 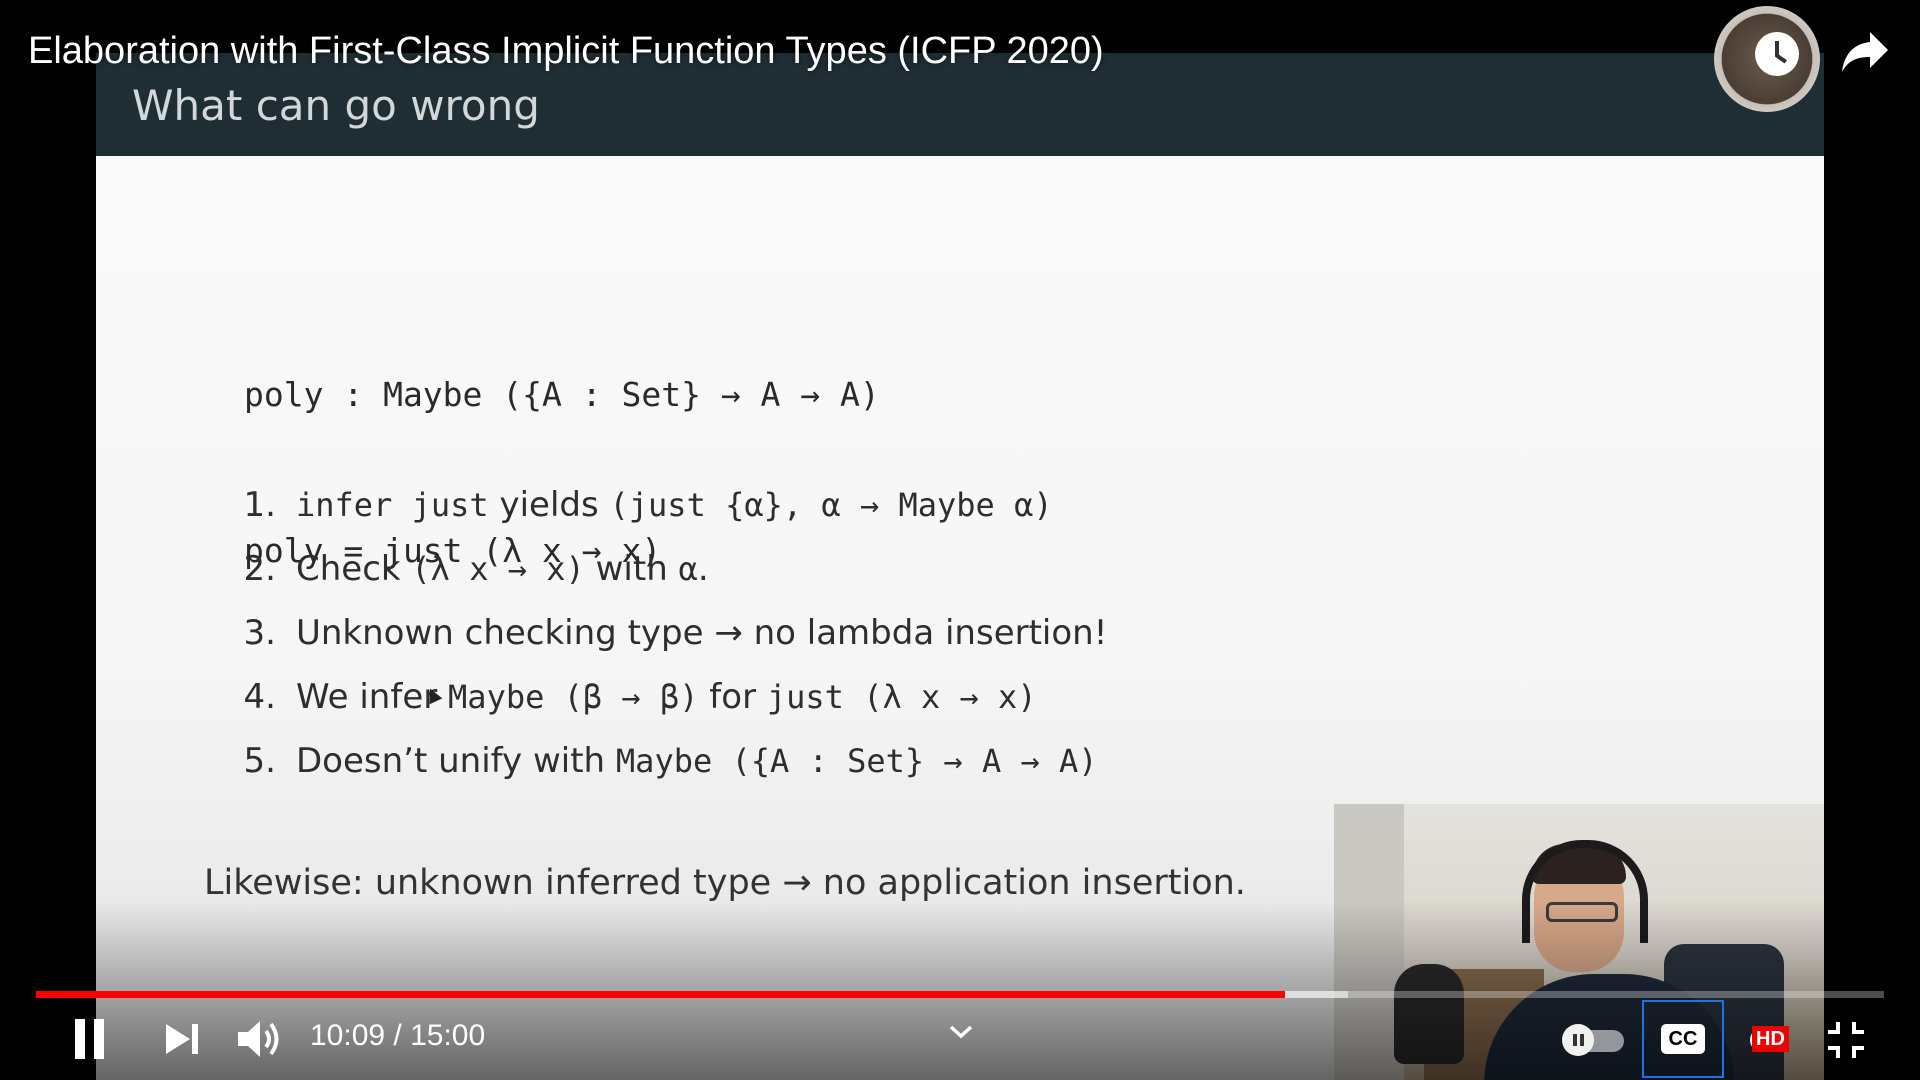 What do you see at coordinates (732, 697) in the screenshot?
I see `step-text: for` at bounding box center [732, 697].